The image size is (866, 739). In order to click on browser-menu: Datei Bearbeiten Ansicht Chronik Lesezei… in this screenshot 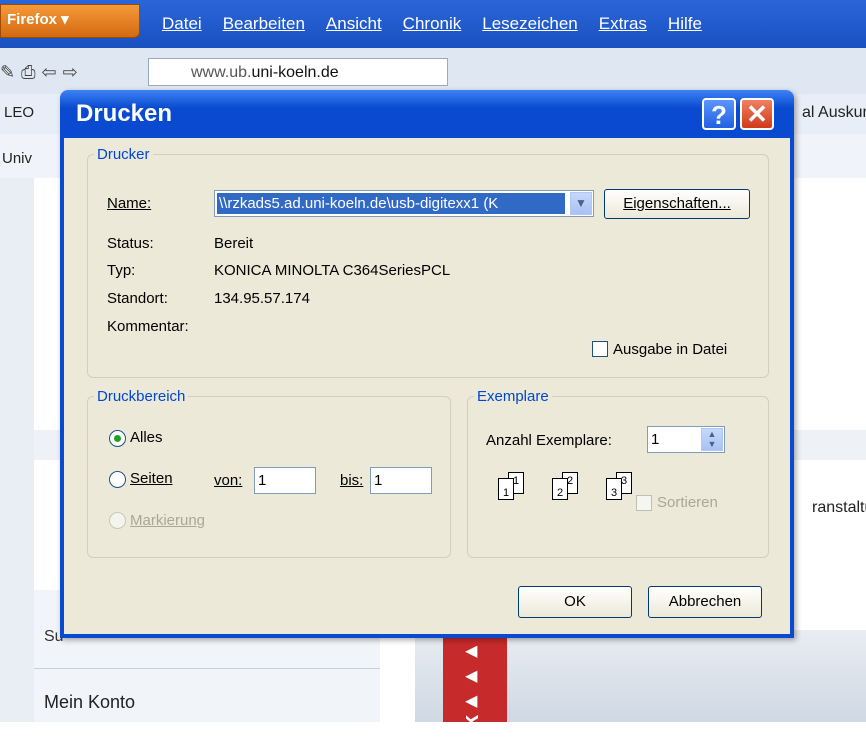, I will do `click(442, 24)`.